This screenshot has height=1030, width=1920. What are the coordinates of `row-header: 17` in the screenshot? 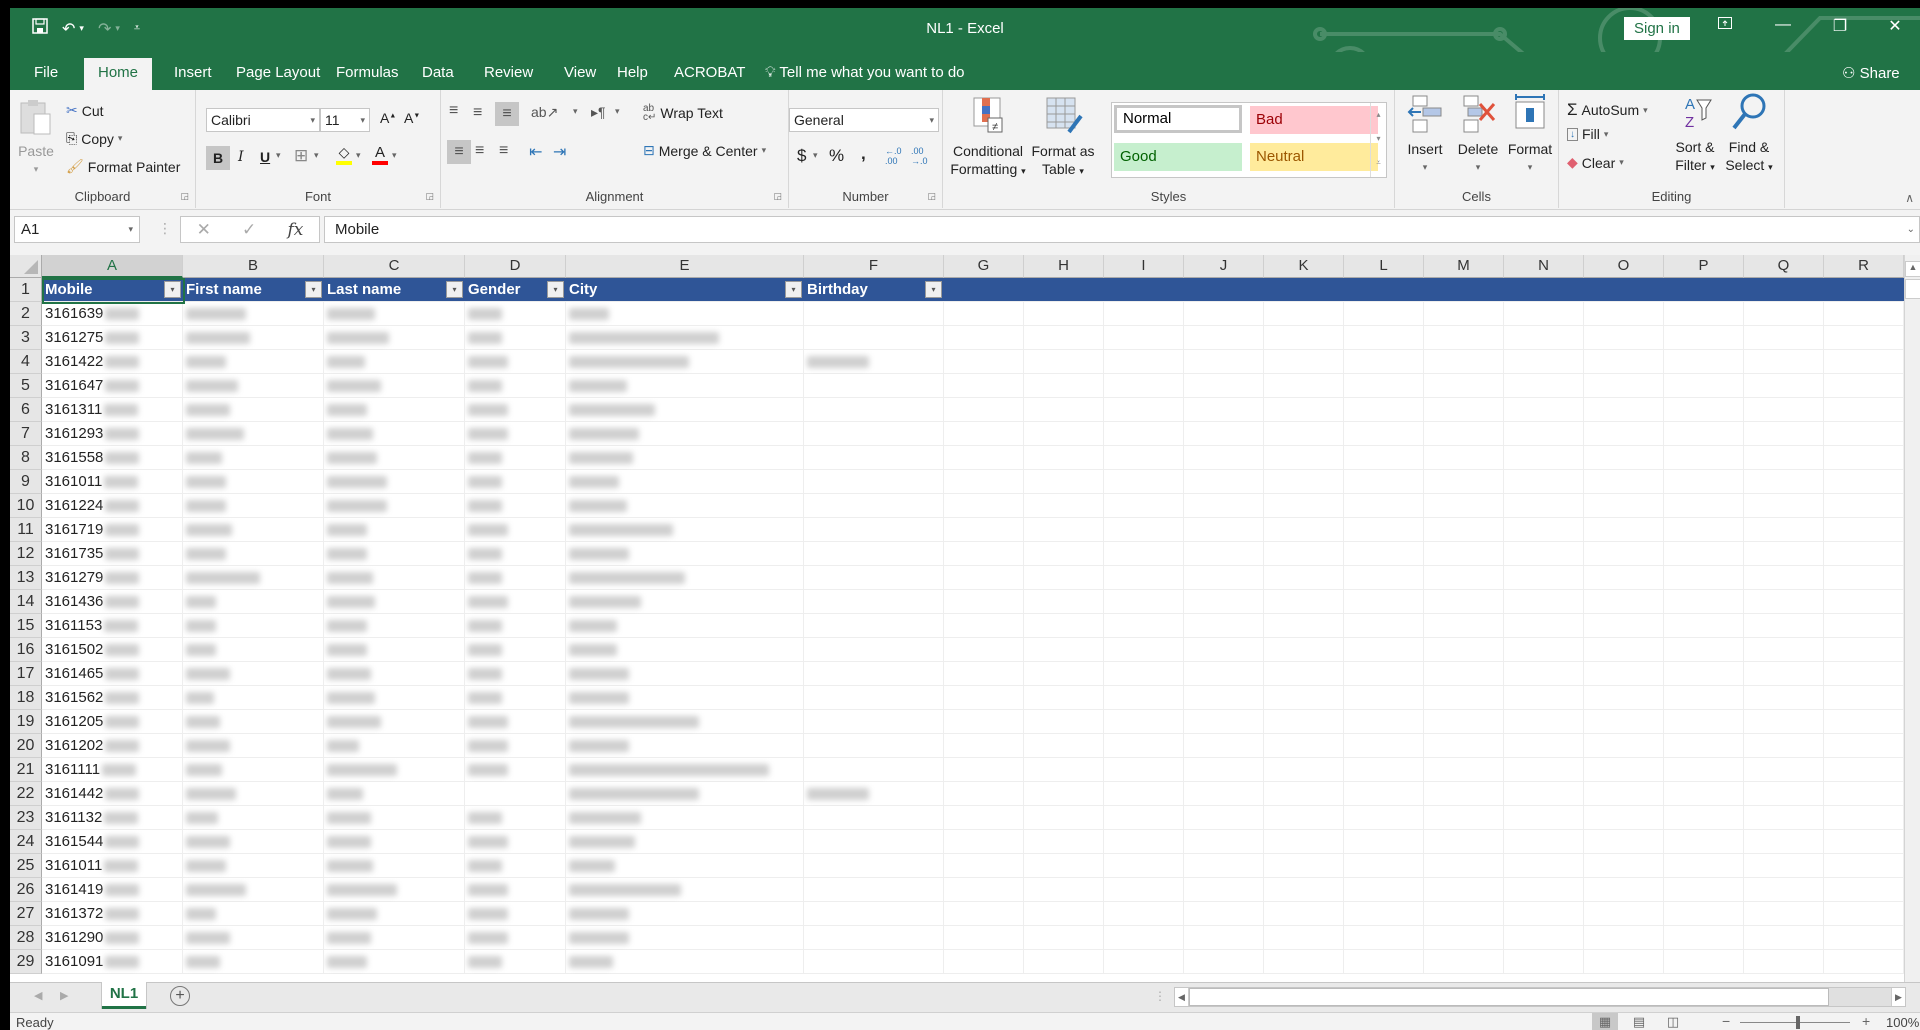 It's located at (26, 674).